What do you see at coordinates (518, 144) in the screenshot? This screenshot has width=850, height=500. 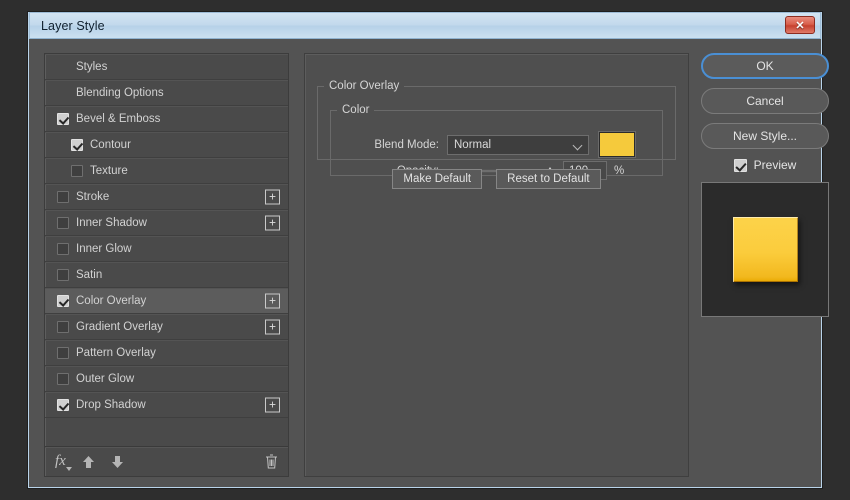 I see `blend-mode-select: Normal` at bounding box center [518, 144].